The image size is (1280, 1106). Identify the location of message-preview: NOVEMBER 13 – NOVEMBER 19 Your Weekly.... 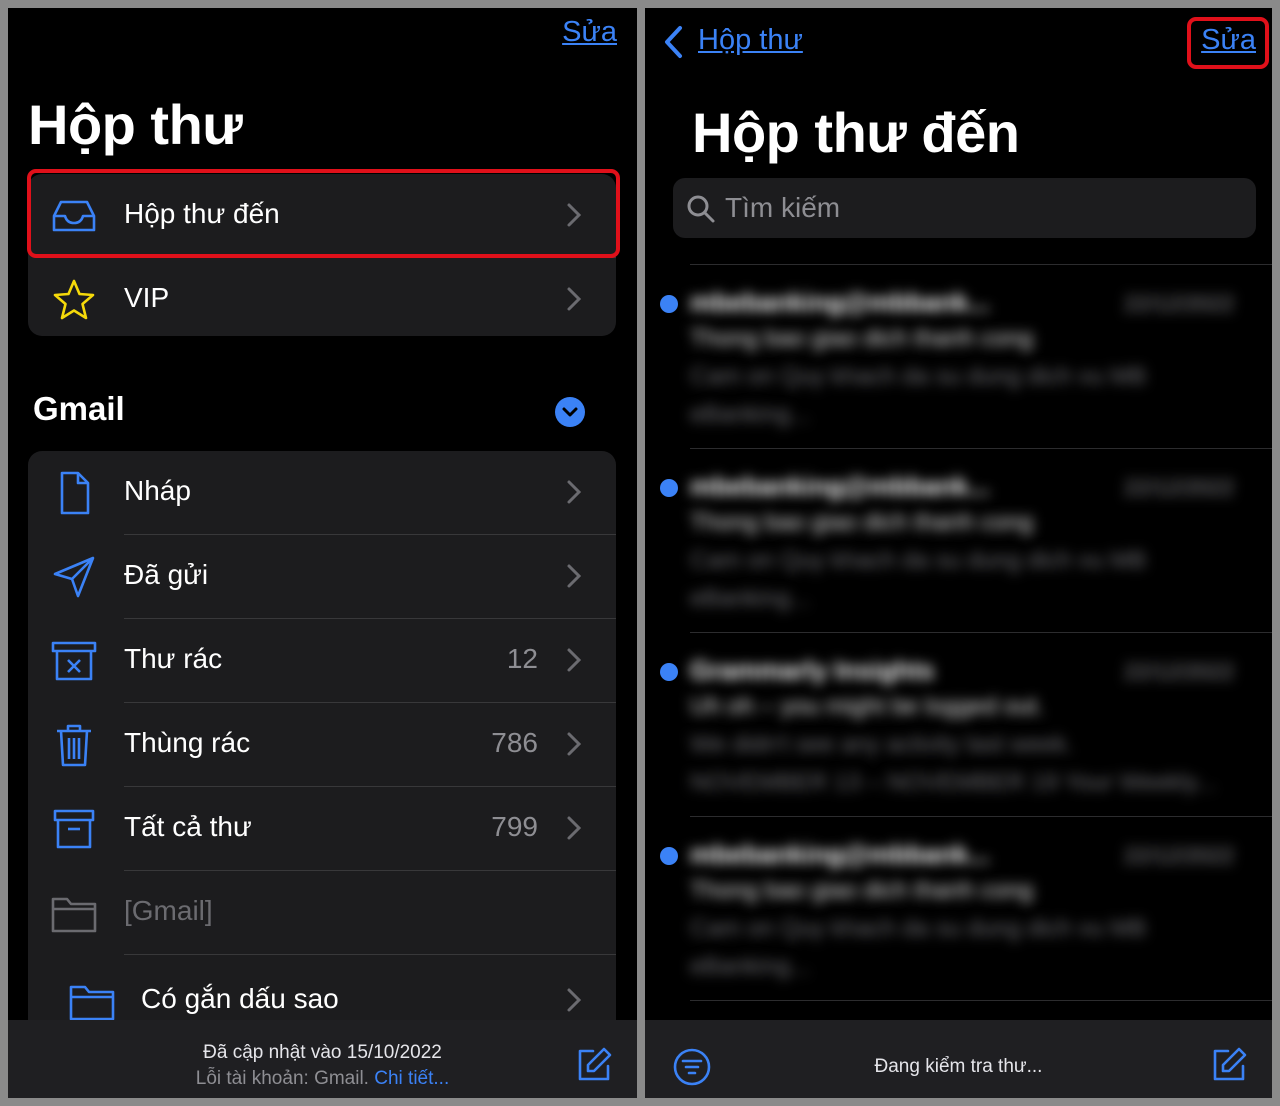
(953, 782).